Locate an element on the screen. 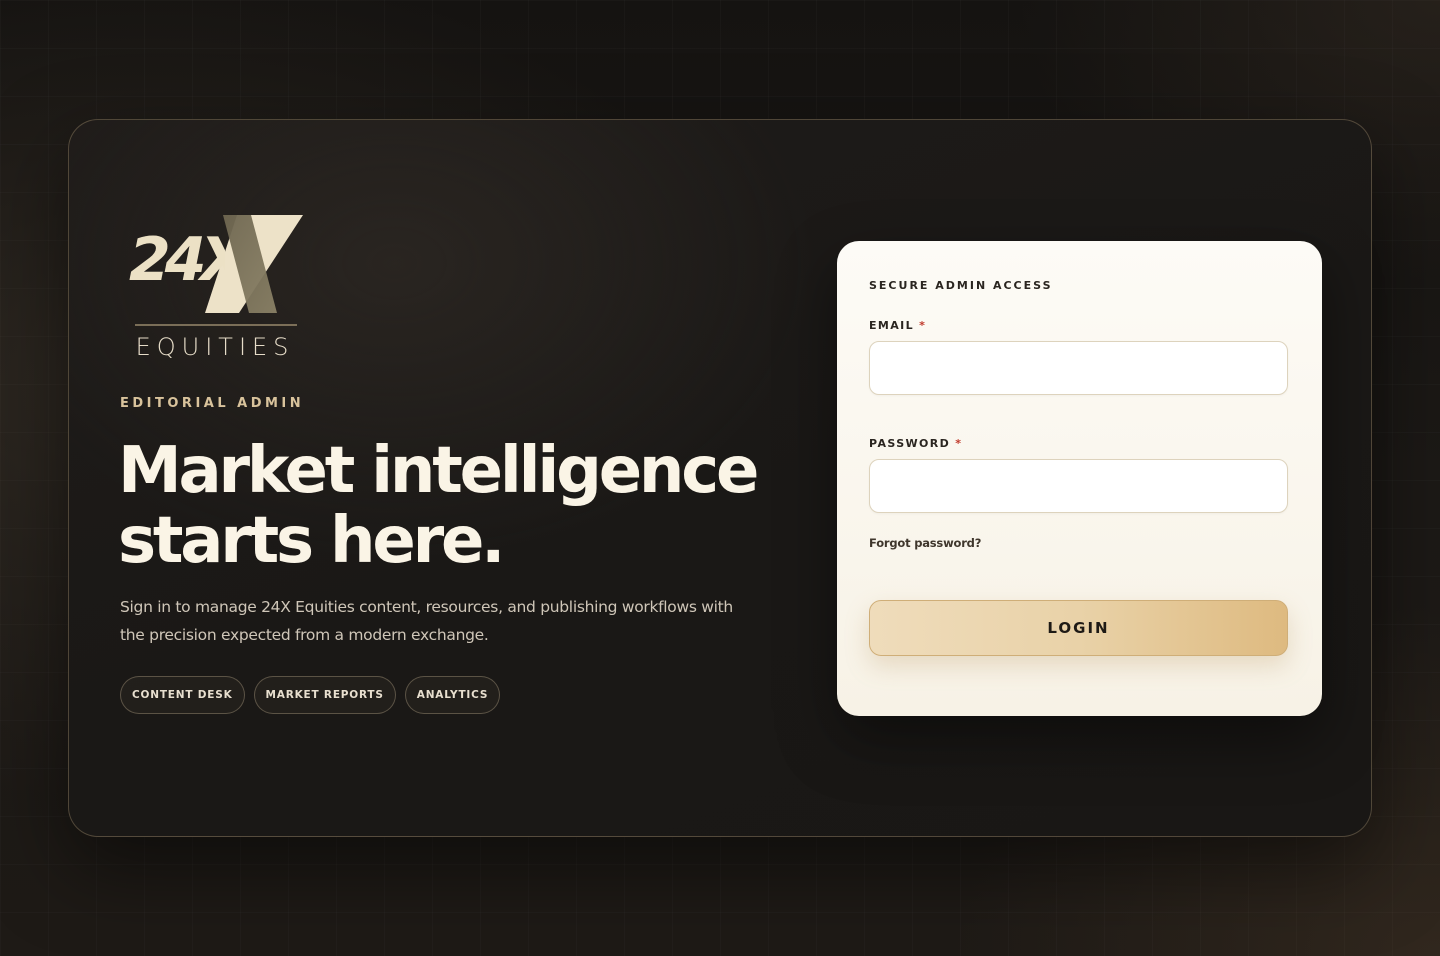  chip-content-desk: CONTENT DESK is located at coordinates (182, 695).